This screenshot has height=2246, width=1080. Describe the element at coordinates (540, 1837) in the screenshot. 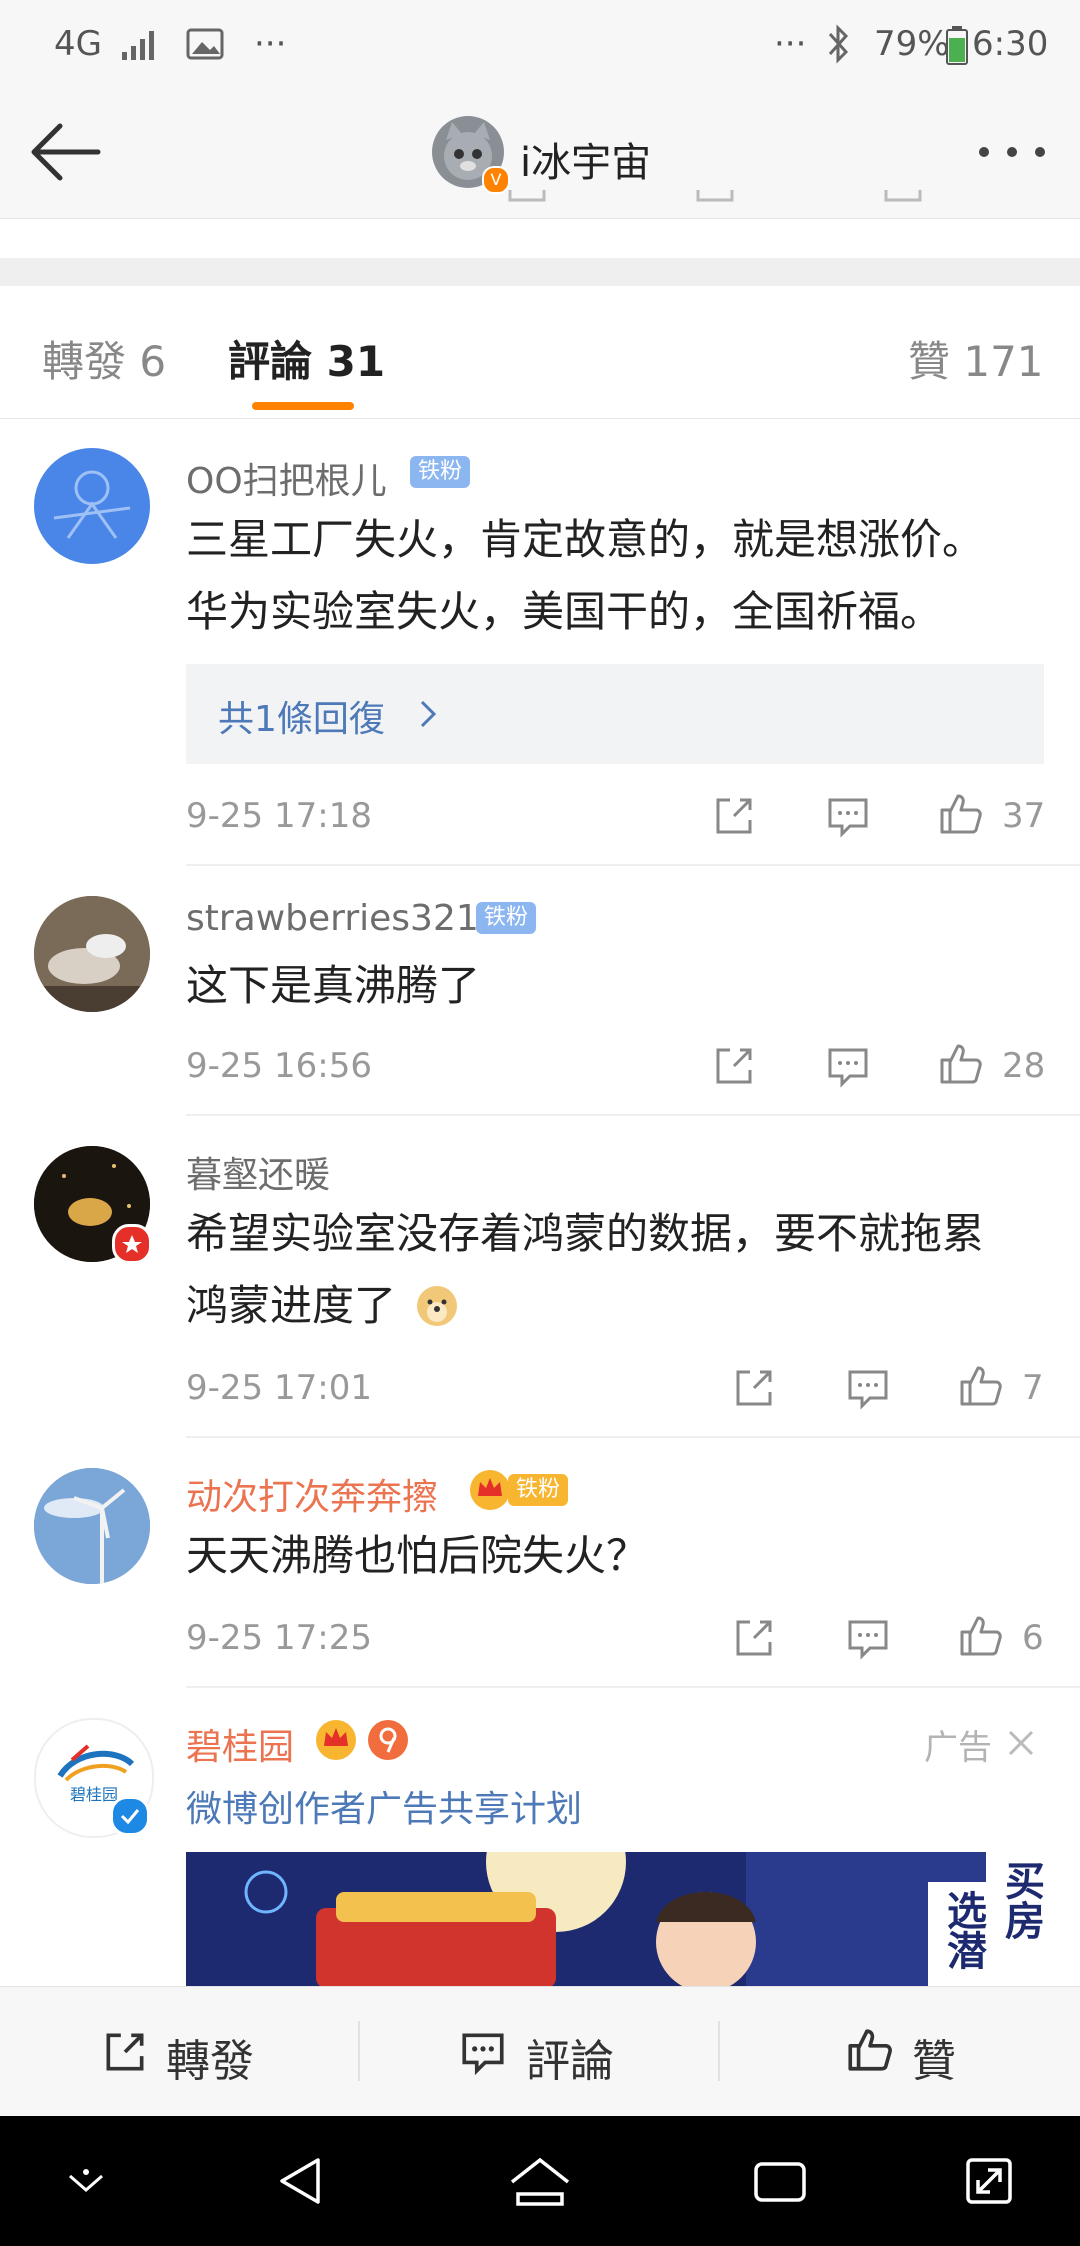

I see `ad-item: 碧桂园 碧桂园 广告 微博创作者广告共享计划 买房 选潜` at that location.